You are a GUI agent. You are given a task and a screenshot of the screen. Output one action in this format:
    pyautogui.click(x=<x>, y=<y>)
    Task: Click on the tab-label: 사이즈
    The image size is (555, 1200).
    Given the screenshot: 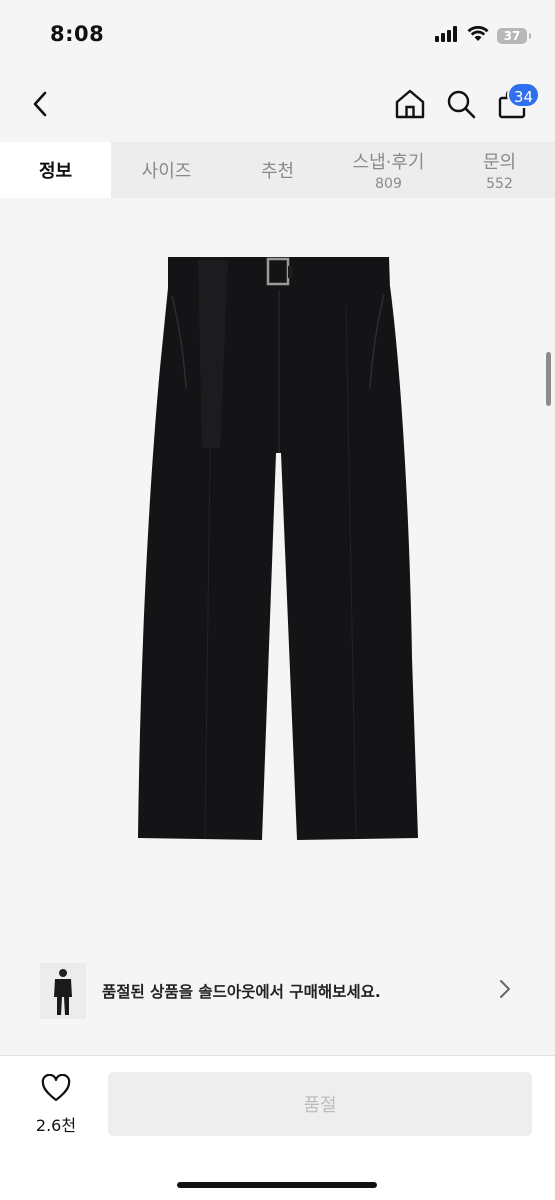 What is the action you would take?
    pyautogui.click(x=166, y=171)
    